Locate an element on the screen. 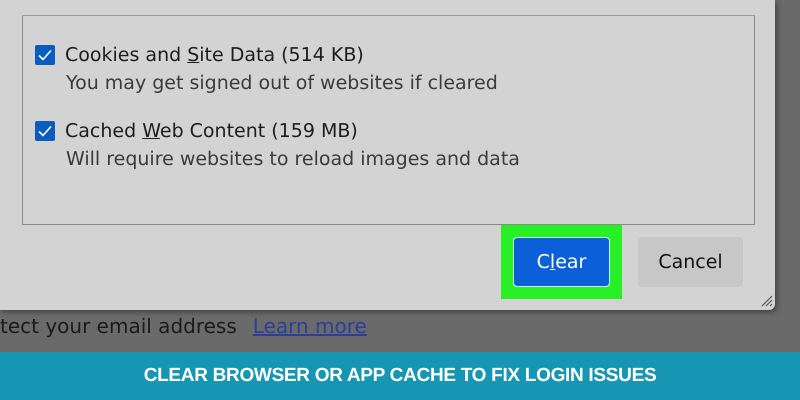 The width and height of the screenshot is (800, 400). page-text: tect your email address is located at coordinates (118, 326).